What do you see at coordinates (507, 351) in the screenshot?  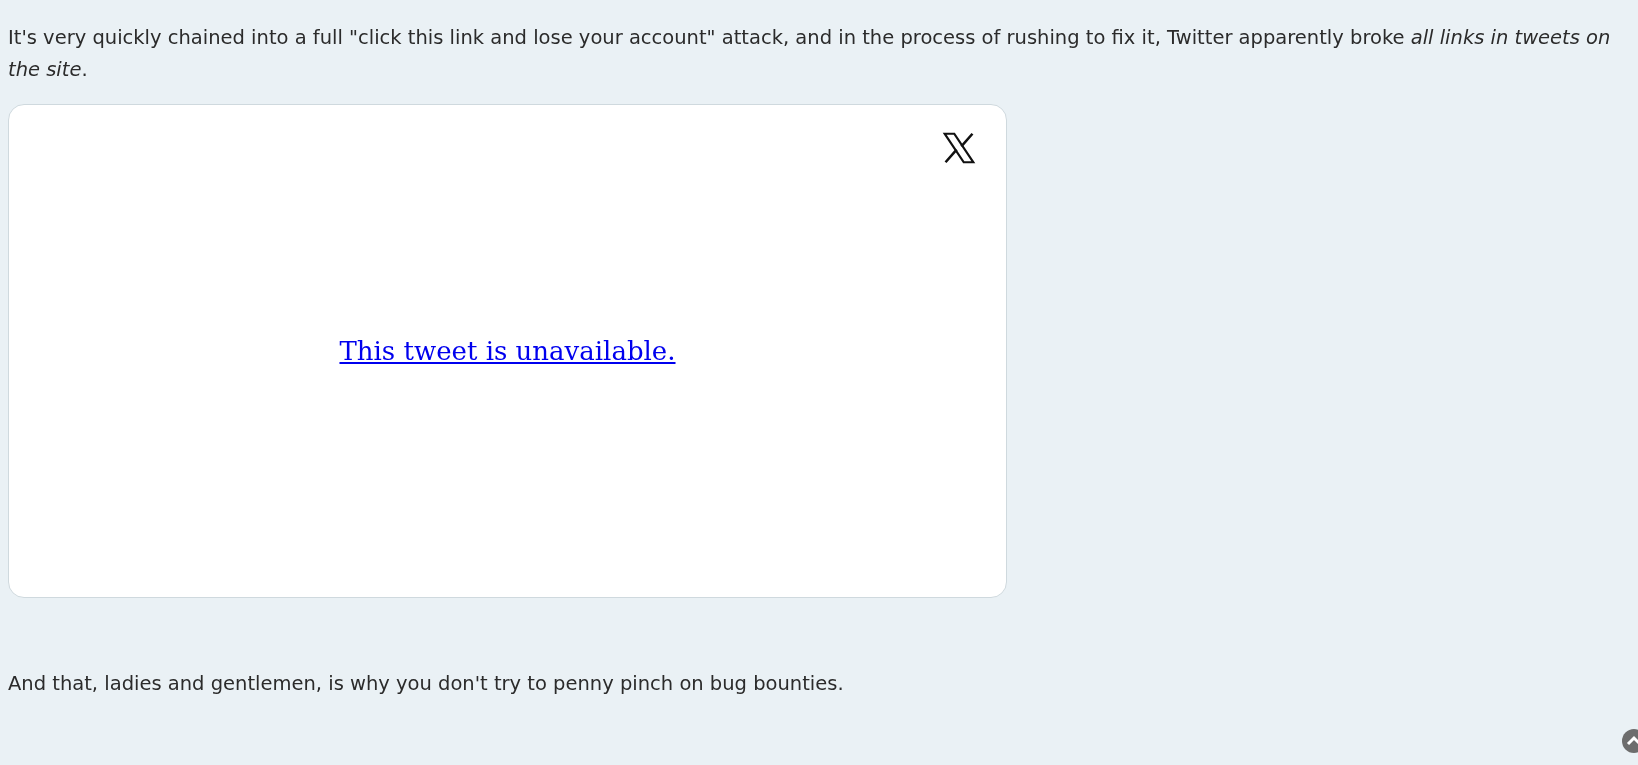 I see `unavailable-link: This tweet is unavailable.` at bounding box center [507, 351].